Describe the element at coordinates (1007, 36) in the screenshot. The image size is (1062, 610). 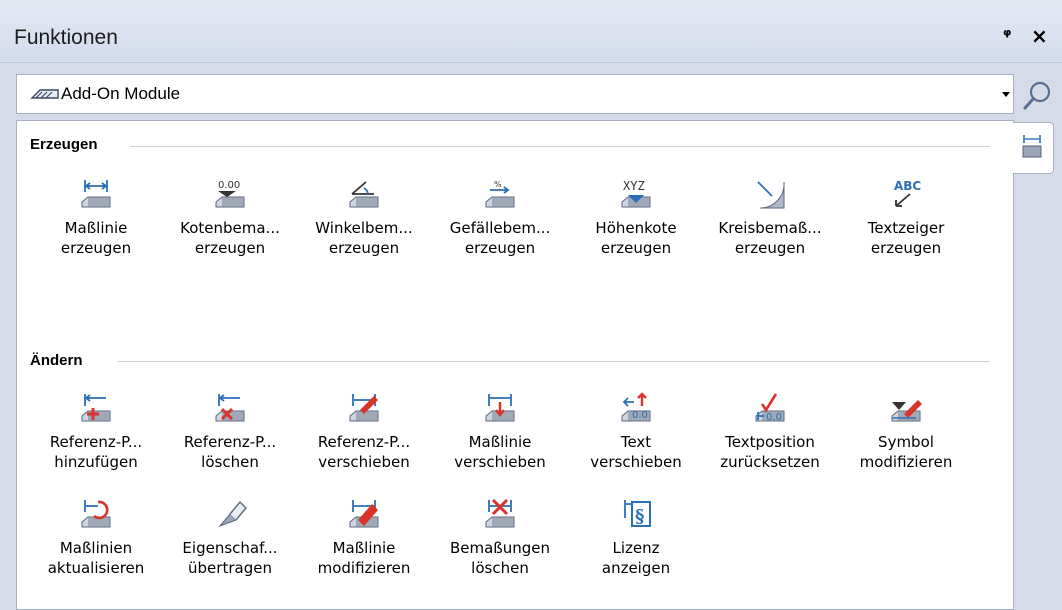
I see `pin-icon: ᵠ` at that location.